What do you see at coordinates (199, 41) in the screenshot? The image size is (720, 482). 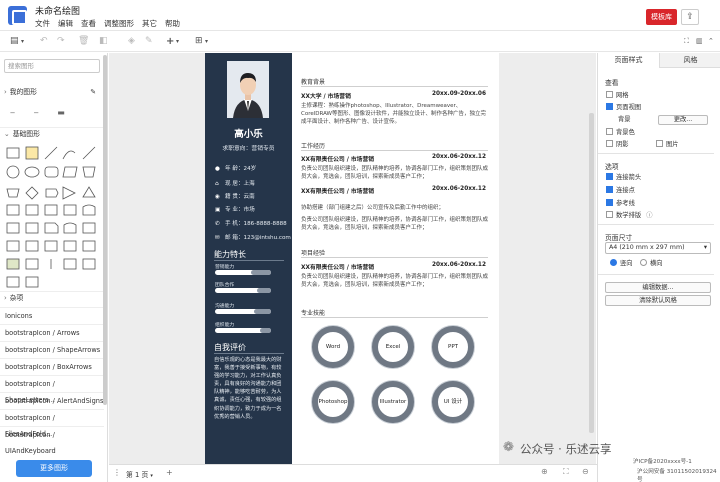 I see `table-icon: ⊞` at bounding box center [199, 41].